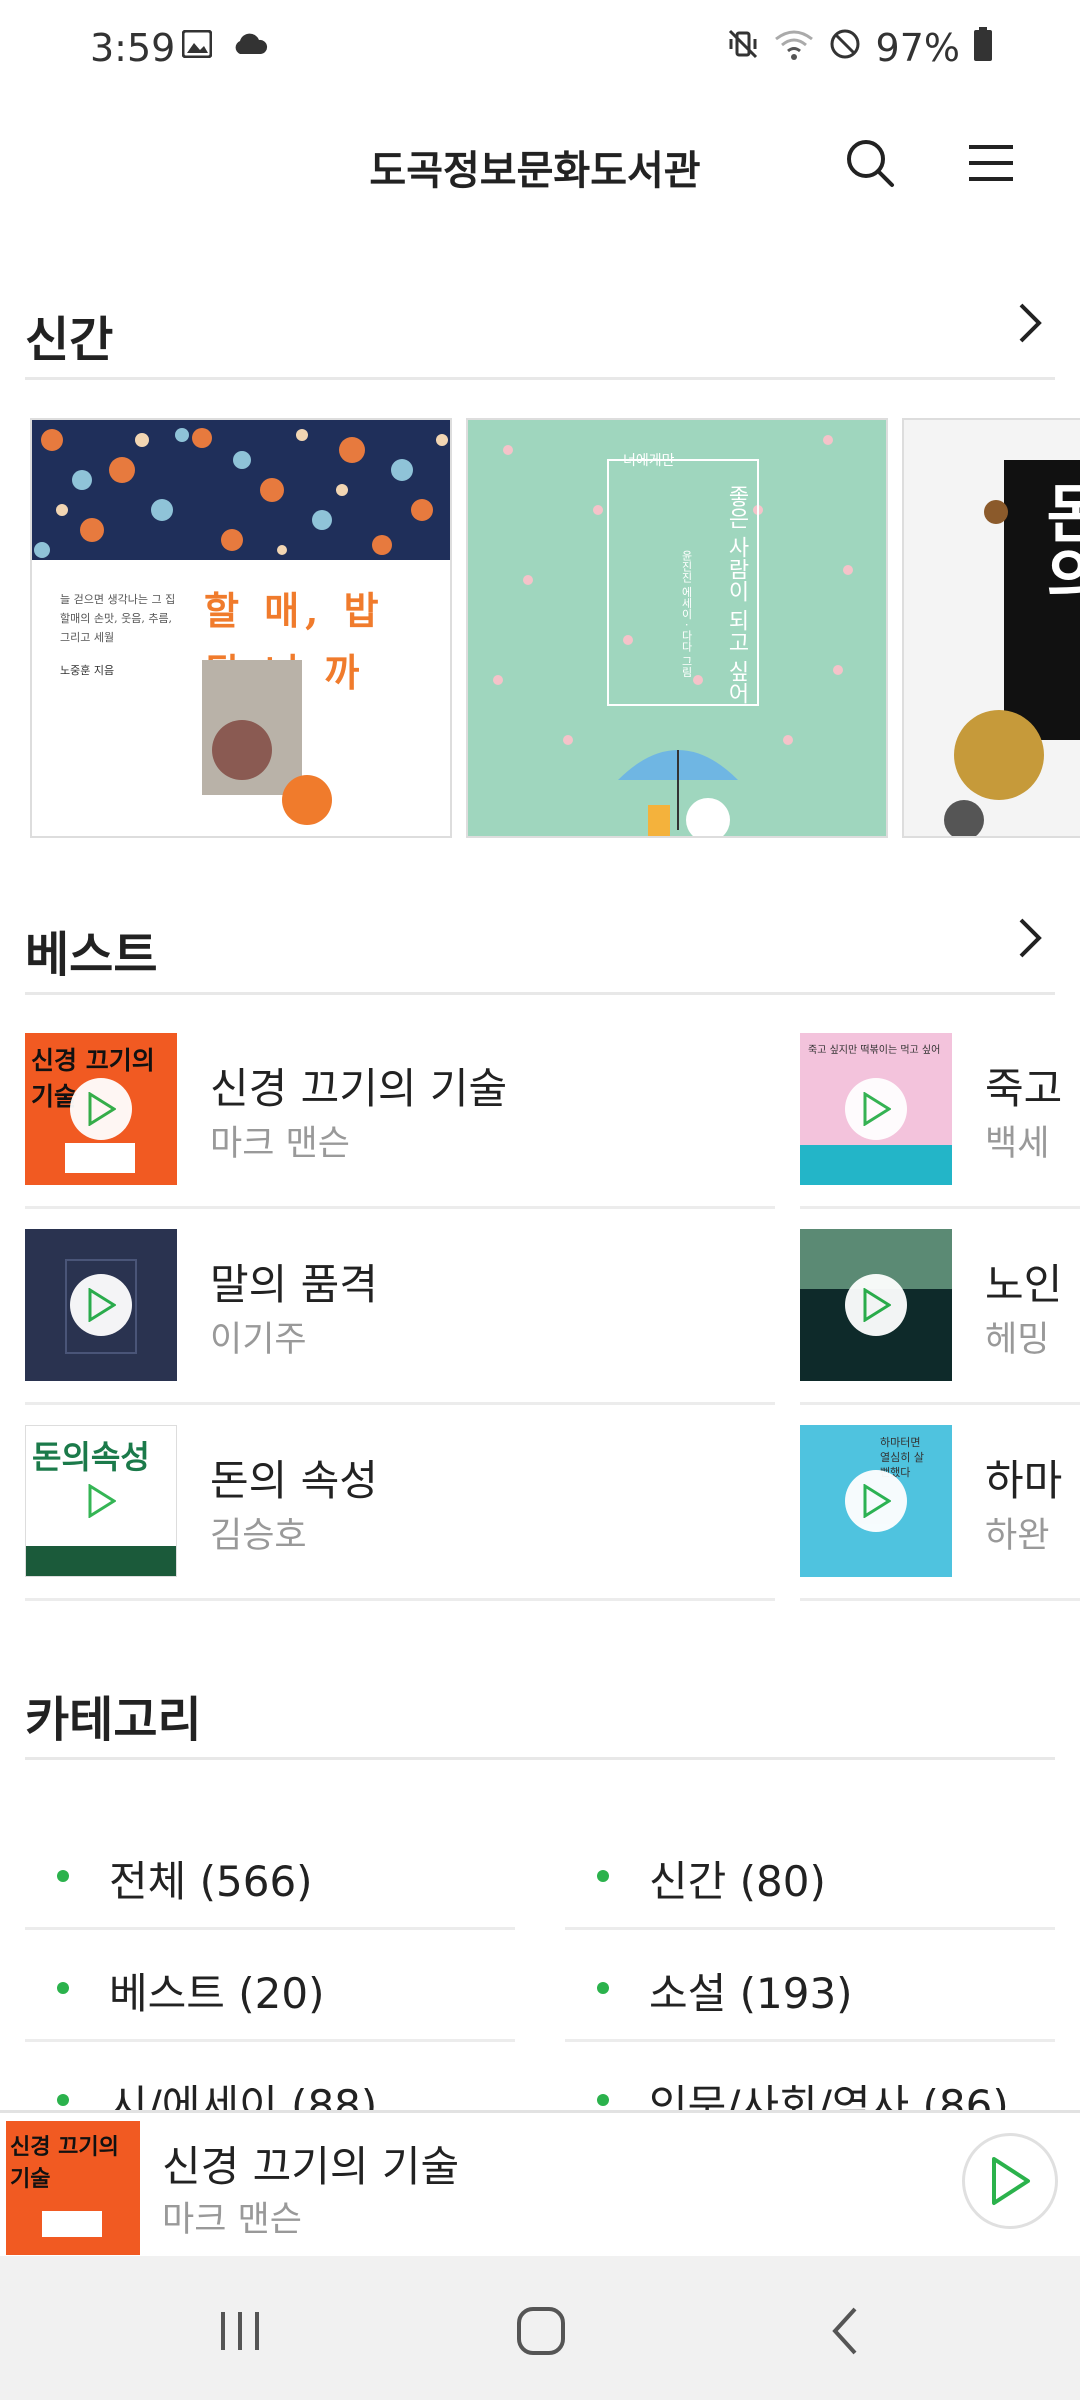  I want to click on book-title: 하마, so click(1024, 1480).